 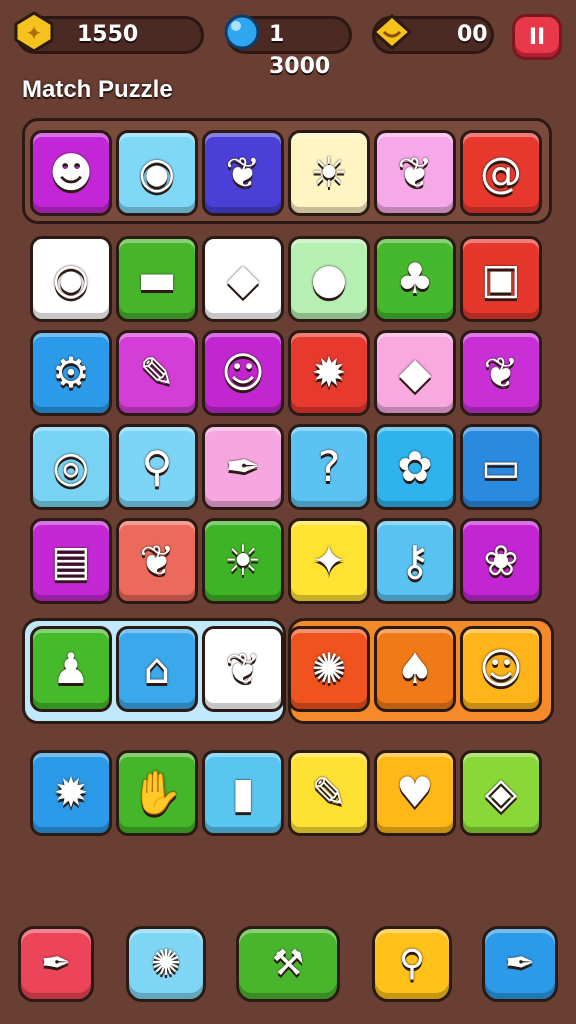 I want to click on gem-icon: ◆, so click(x=415, y=372).